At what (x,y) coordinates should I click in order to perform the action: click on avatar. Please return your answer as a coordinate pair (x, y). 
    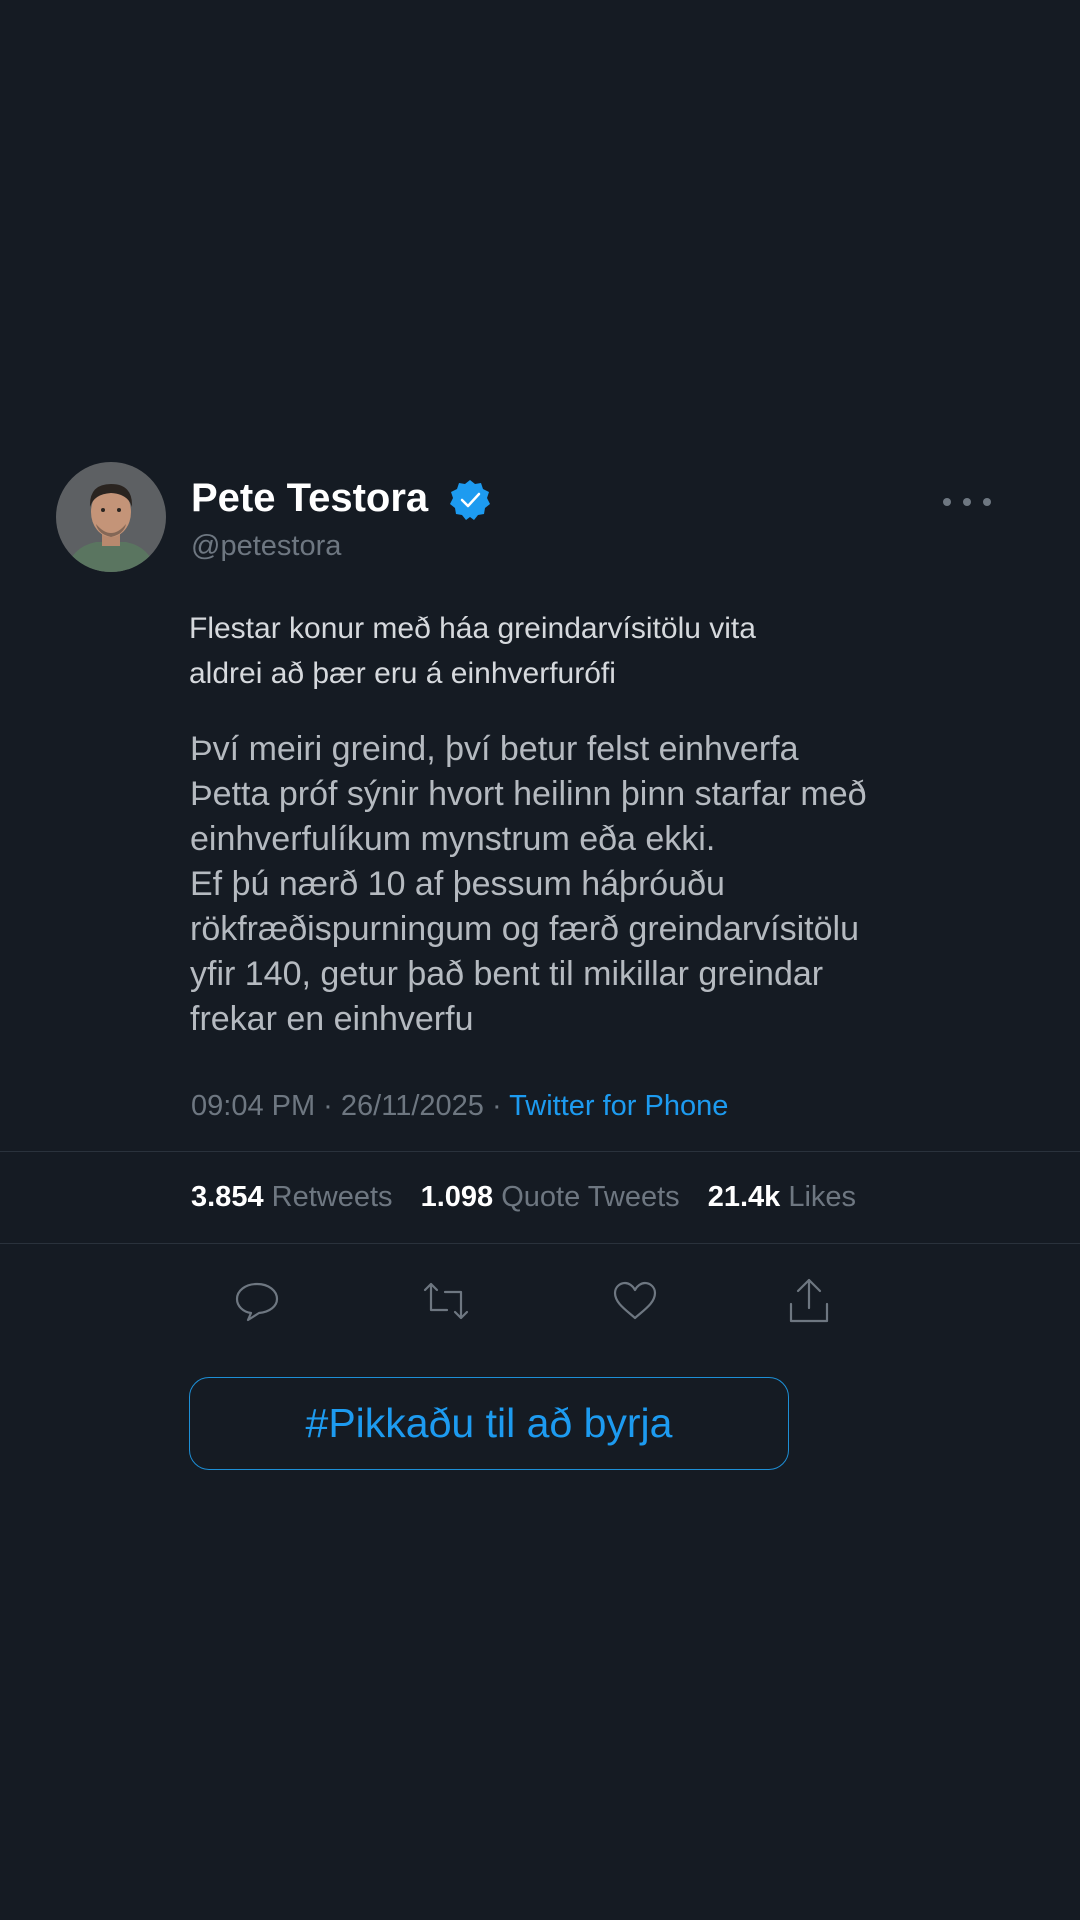
    Looking at the image, I should click on (111, 517).